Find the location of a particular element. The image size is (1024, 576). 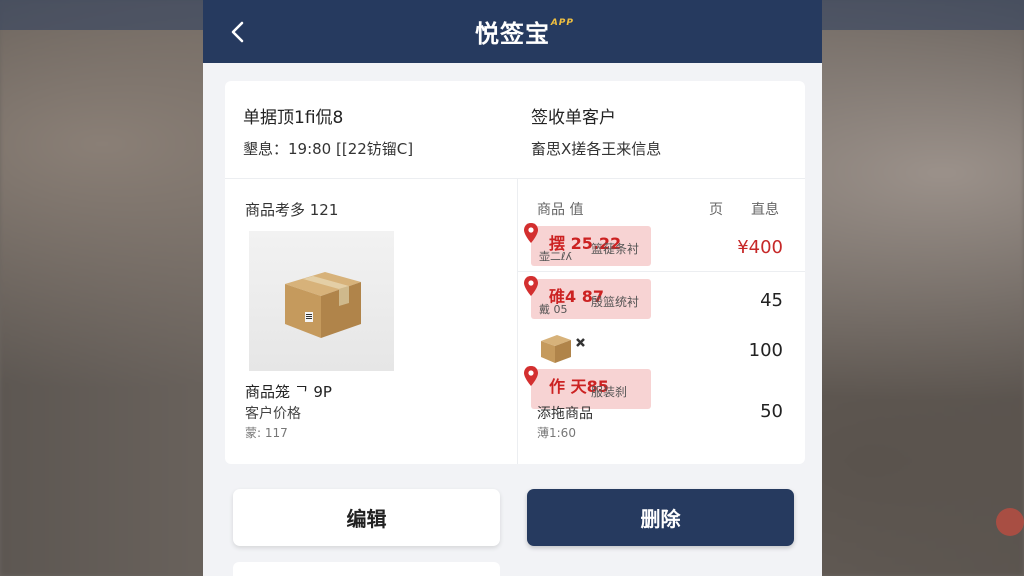

app-header: 悦签宝 APP is located at coordinates (512, 31).